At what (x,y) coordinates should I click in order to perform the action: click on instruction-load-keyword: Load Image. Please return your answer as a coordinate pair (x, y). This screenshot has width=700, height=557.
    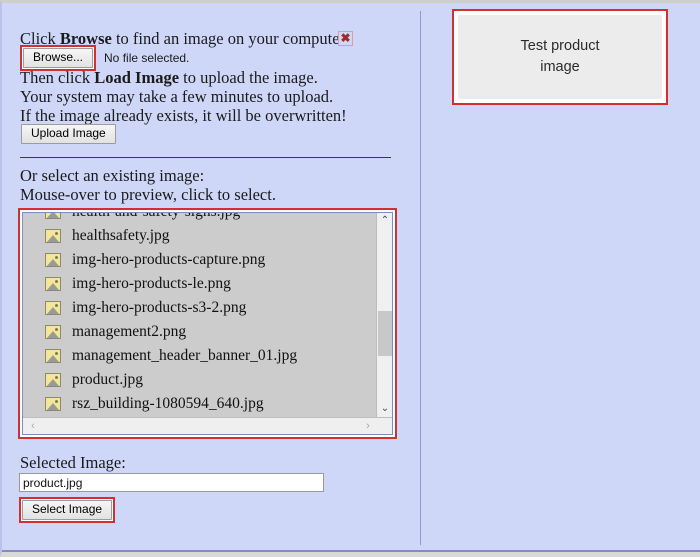
    Looking at the image, I should click on (137, 77).